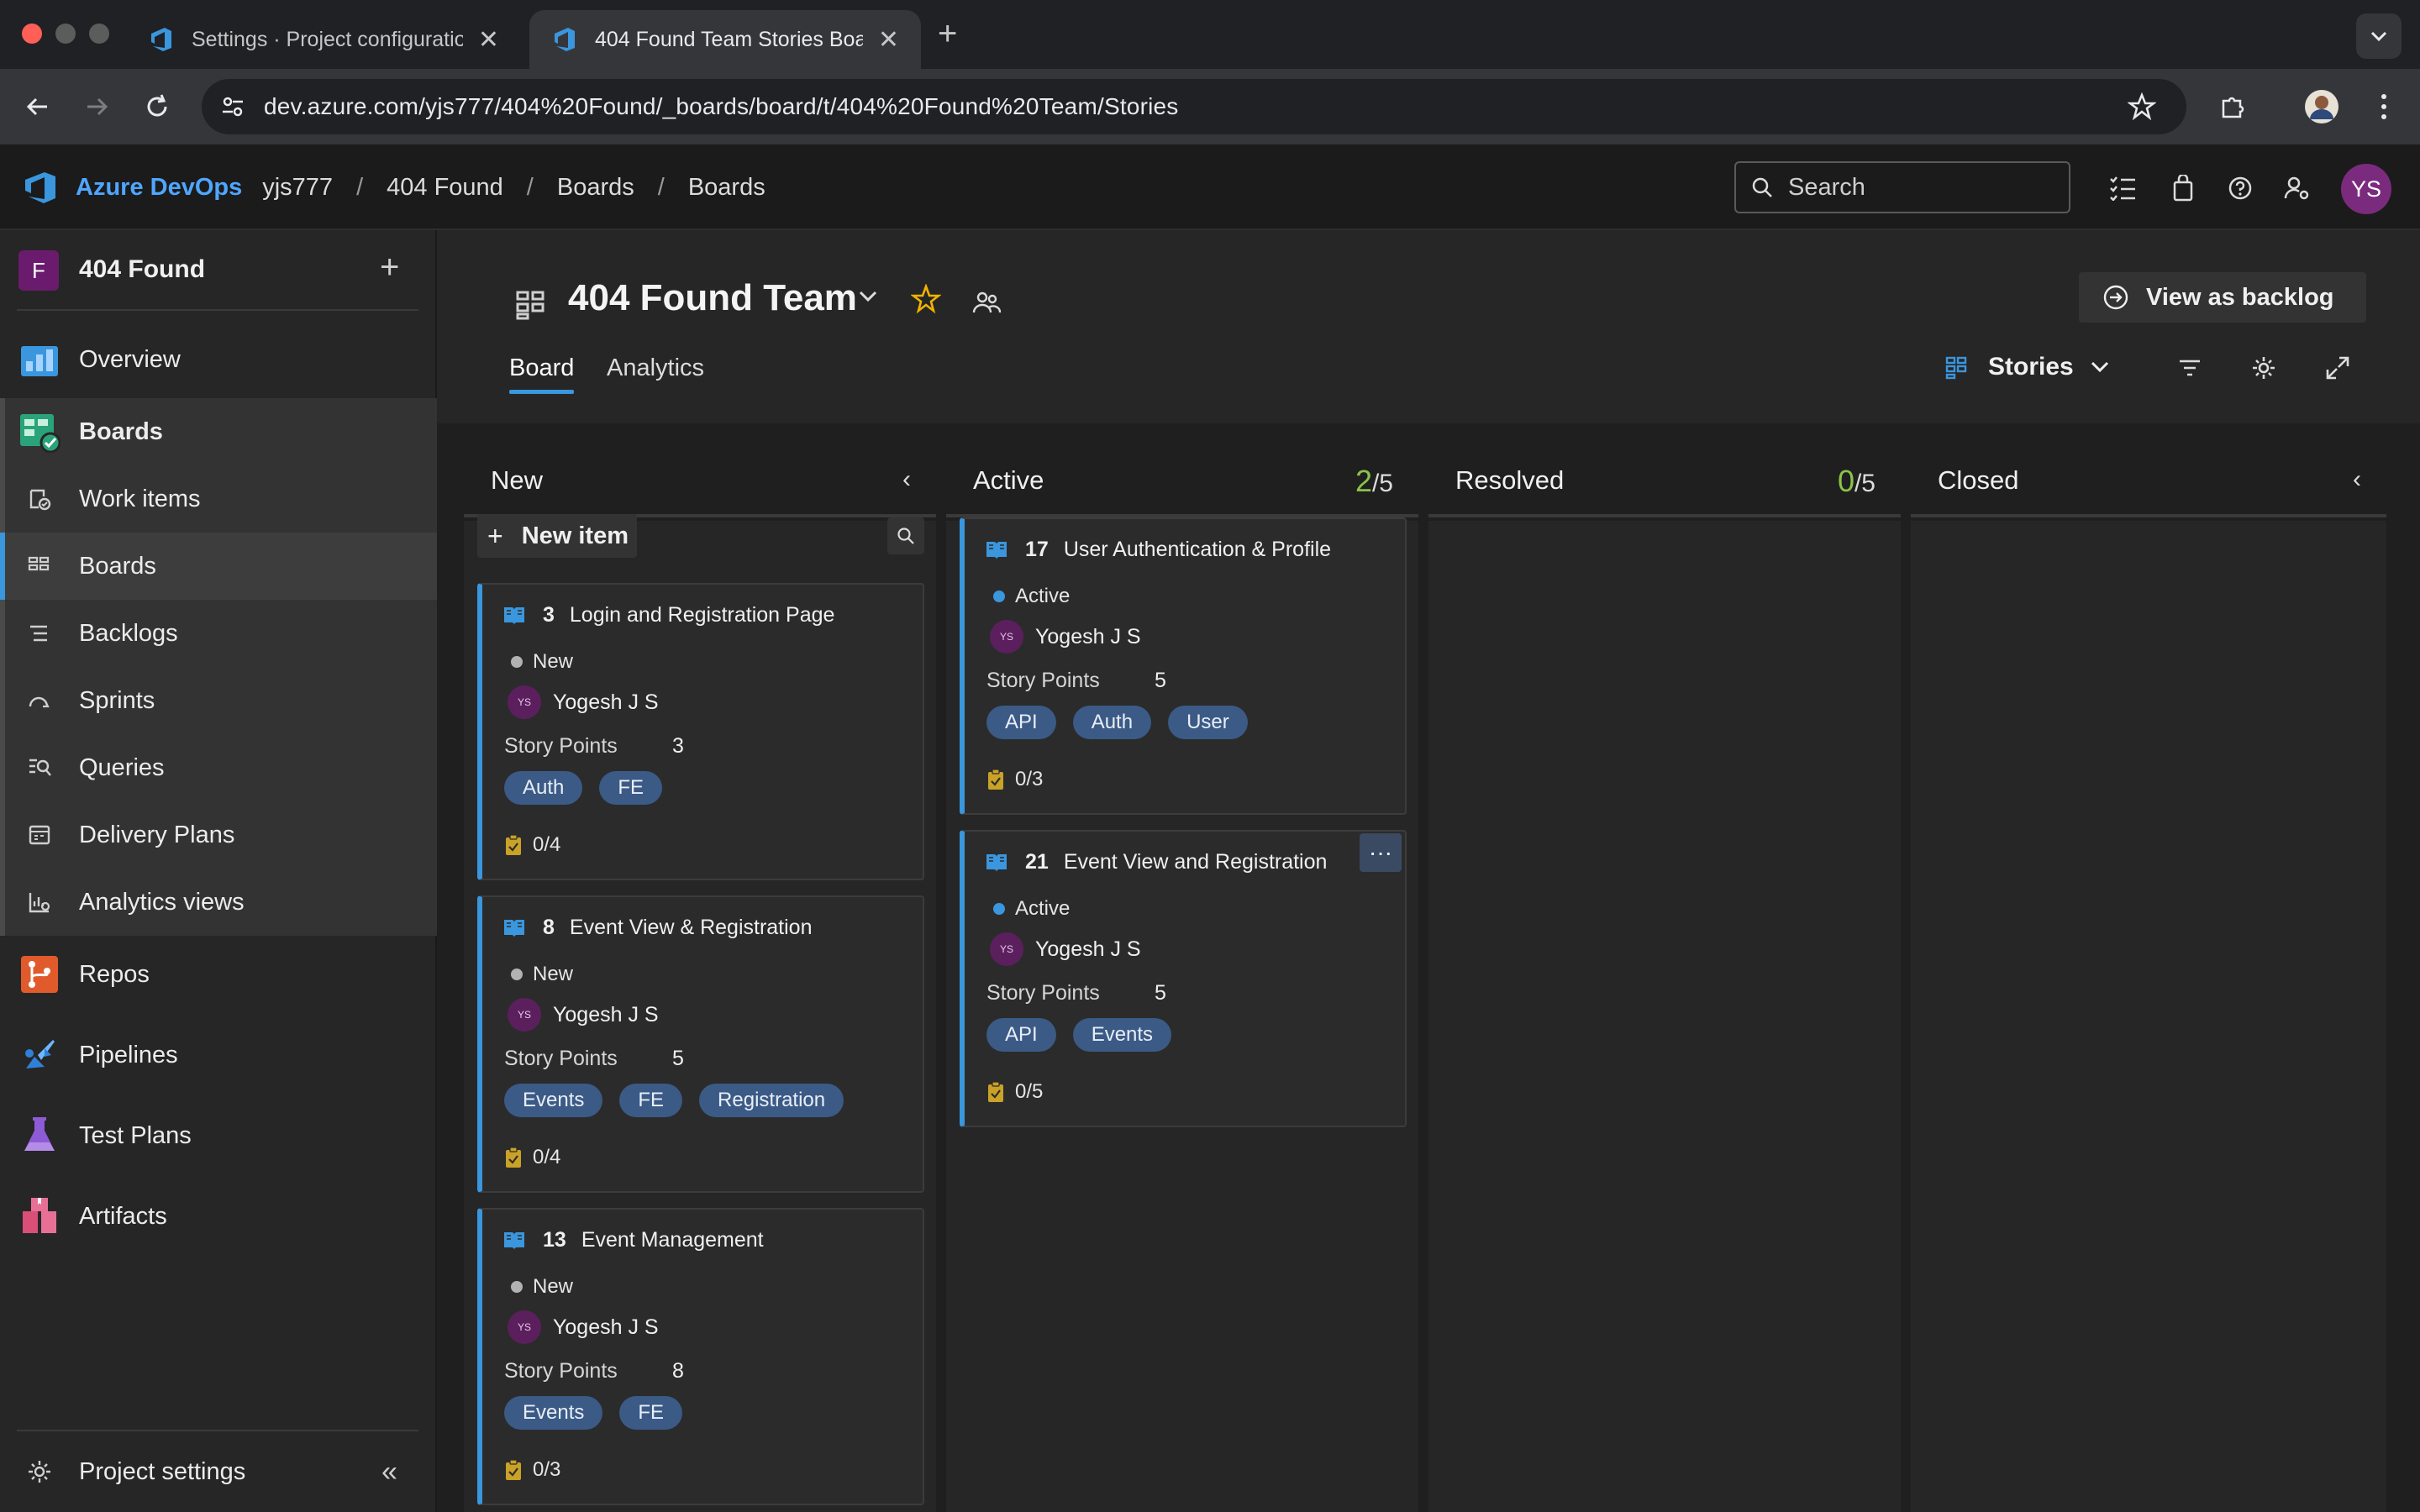 This screenshot has width=2420, height=1512. What do you see at coordinates (2379, 36) in the screenshot?
I see `tab-search-button` at bounding box center [2379, 36].